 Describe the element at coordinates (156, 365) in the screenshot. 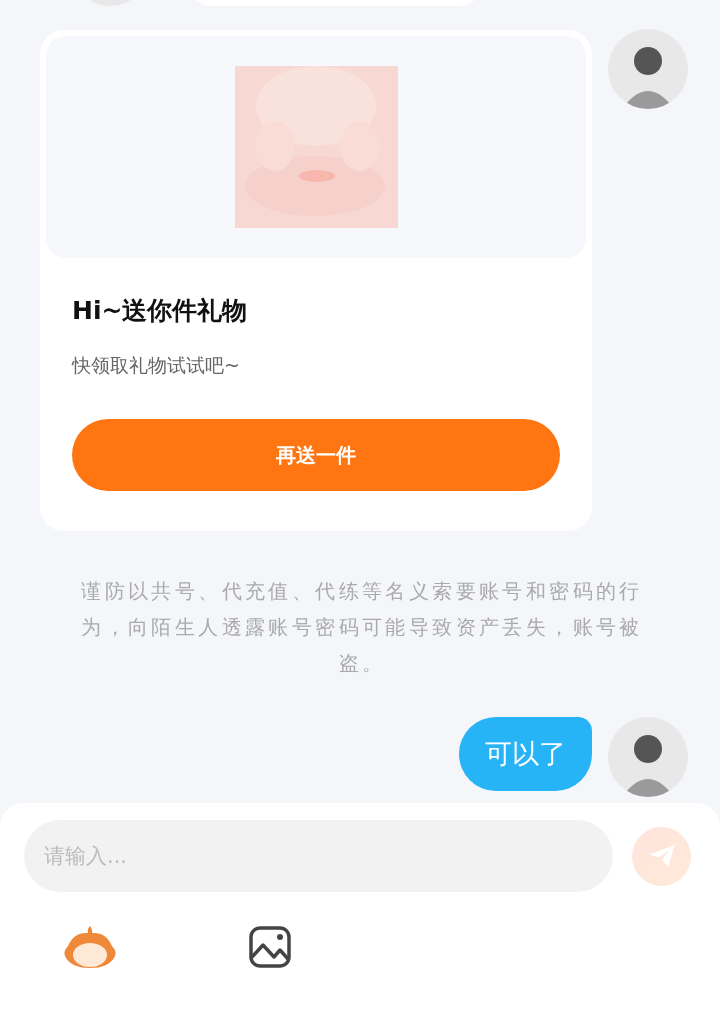

I see `card-subtitle: 快领取礼物试试吧~` at that location.